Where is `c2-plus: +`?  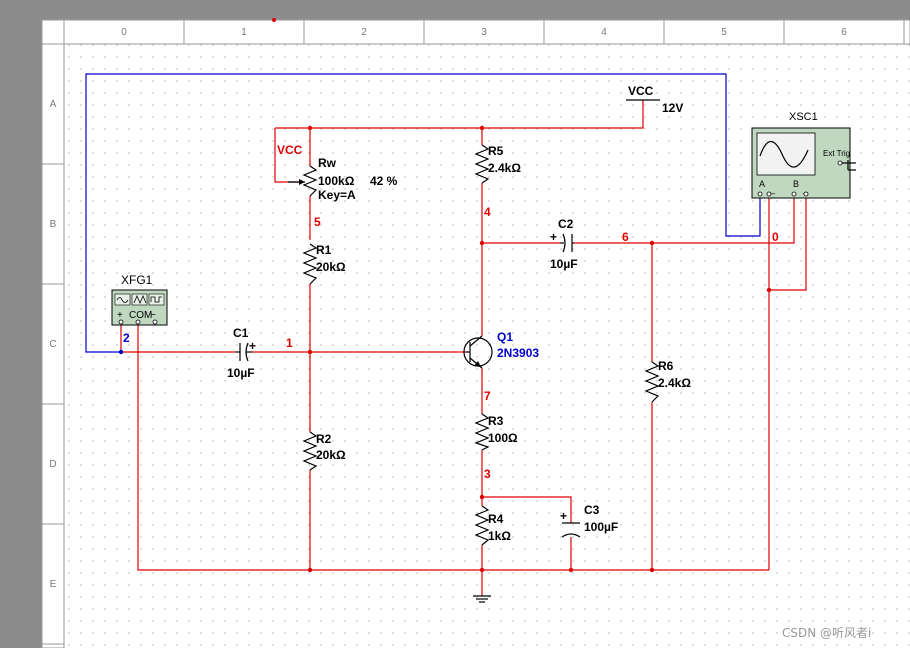 c2-plus: + is located at coordinates (553, 237).